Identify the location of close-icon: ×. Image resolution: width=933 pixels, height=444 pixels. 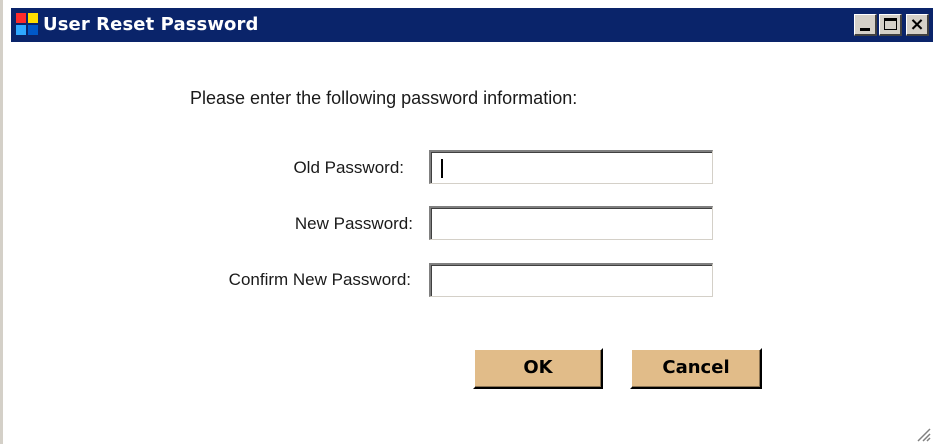
(917, 24).